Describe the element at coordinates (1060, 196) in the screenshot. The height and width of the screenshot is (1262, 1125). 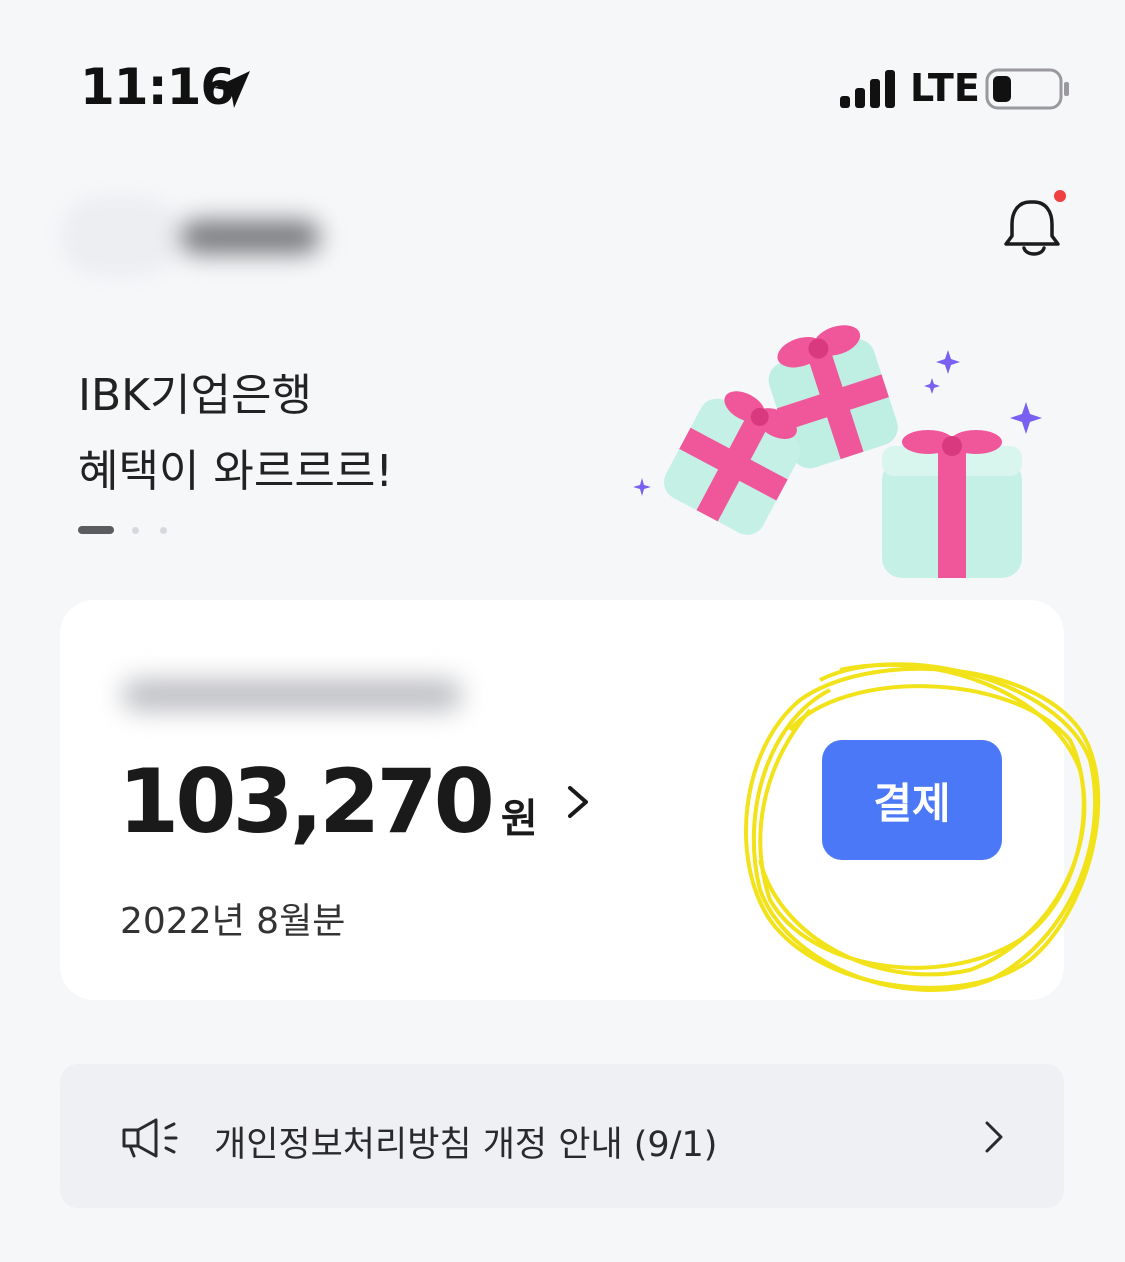
I see `notification-dot` at that location.